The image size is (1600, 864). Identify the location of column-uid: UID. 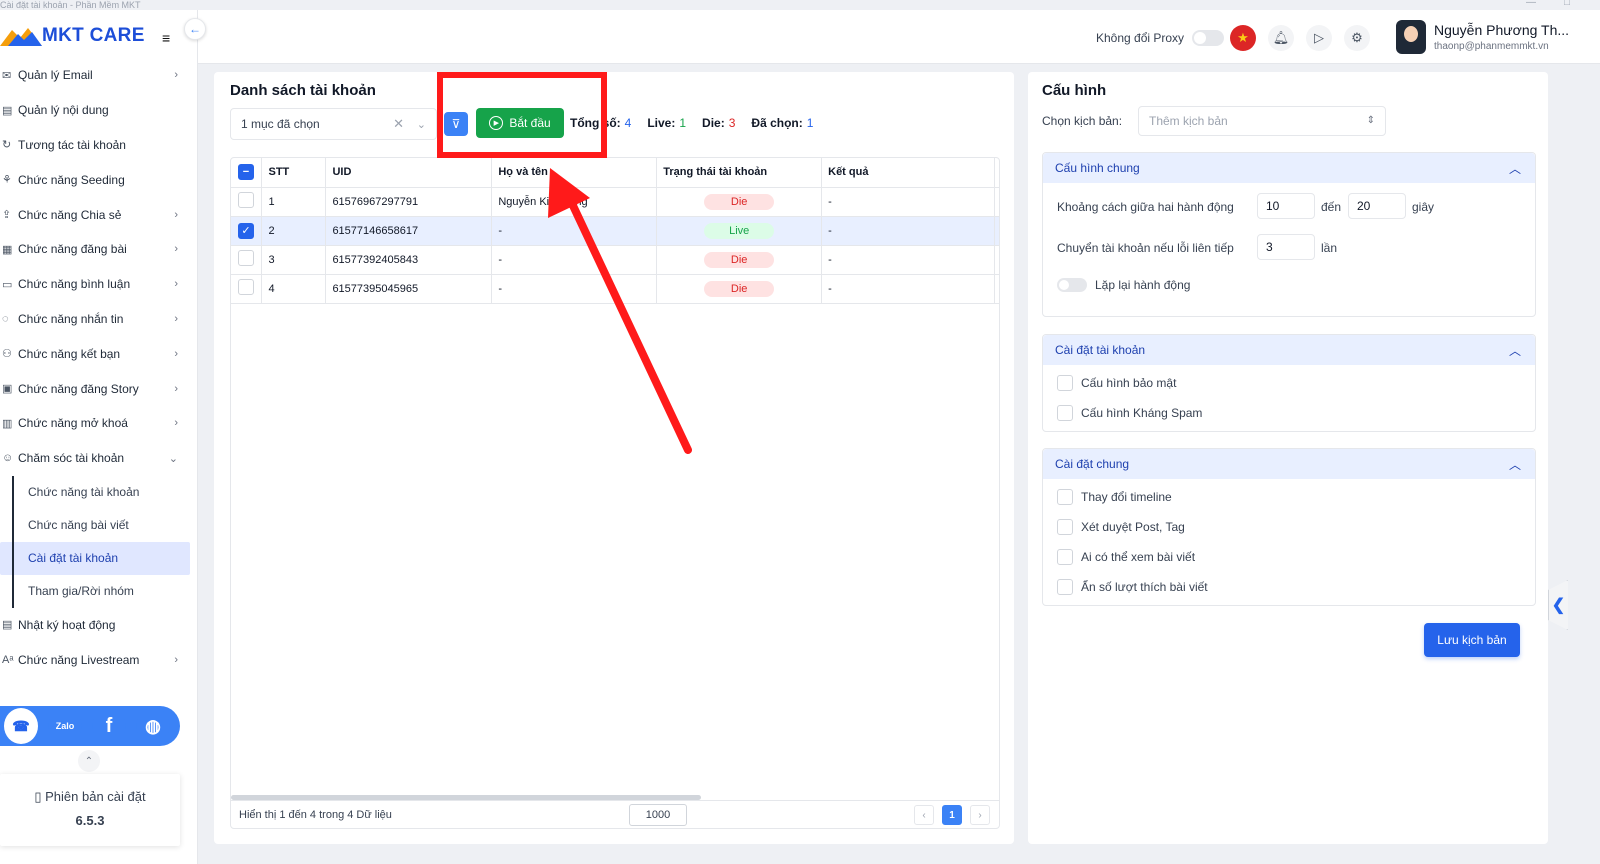
(409, 173).